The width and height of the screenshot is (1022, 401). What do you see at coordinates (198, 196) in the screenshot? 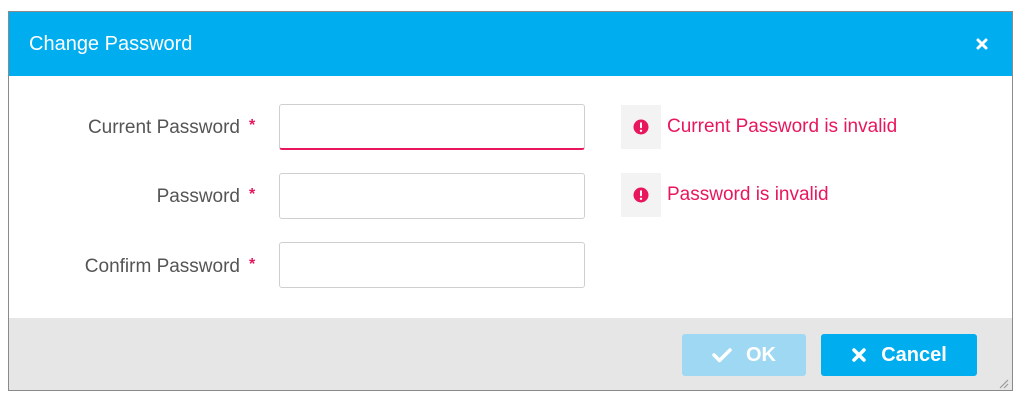
I see `password-label: Password` at bounding box center [198, 196].